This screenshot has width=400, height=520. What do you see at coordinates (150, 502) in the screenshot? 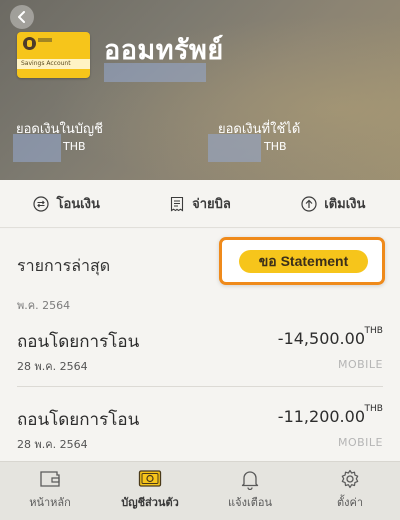
I see `nav-my-account-label: บัญชีส่วนตัว` at bounding box center [150, 502].